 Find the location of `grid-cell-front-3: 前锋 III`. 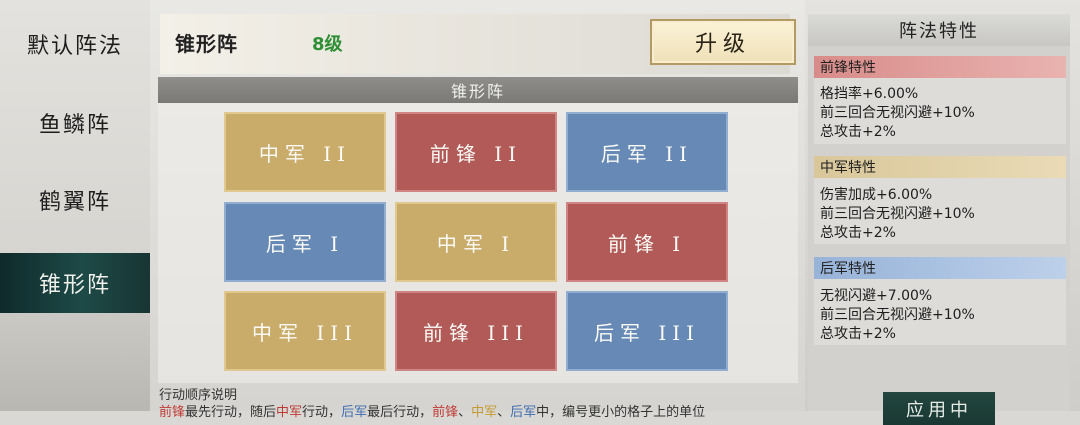

grid-cell-front-3: 前锋 III is located at coordinates (476, 331).